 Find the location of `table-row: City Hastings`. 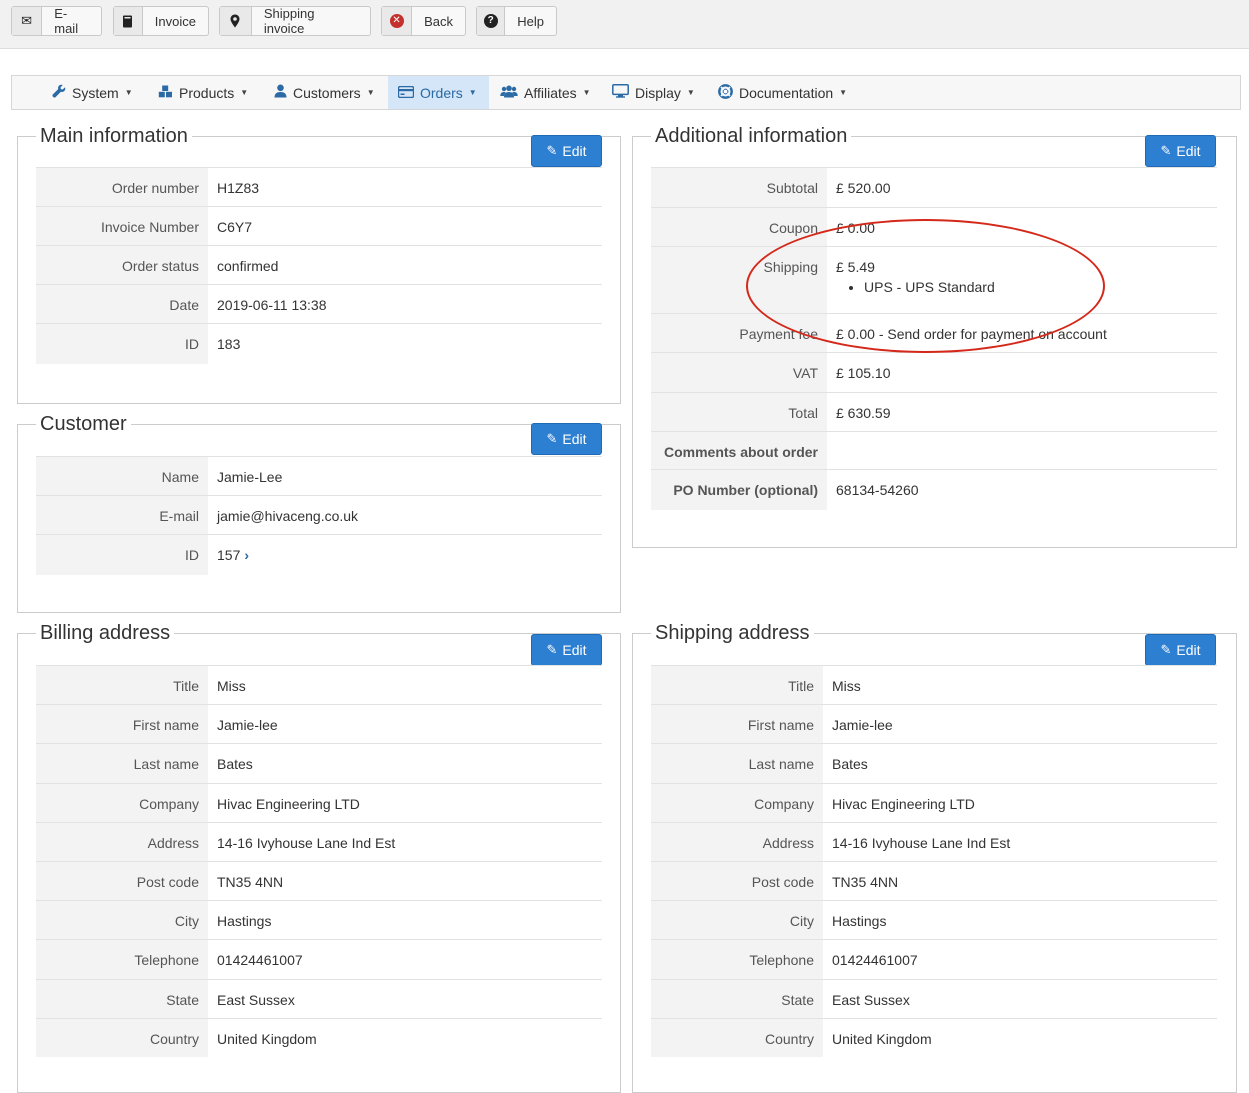

table-row: City Hastings is located at coordinates (934, 920).